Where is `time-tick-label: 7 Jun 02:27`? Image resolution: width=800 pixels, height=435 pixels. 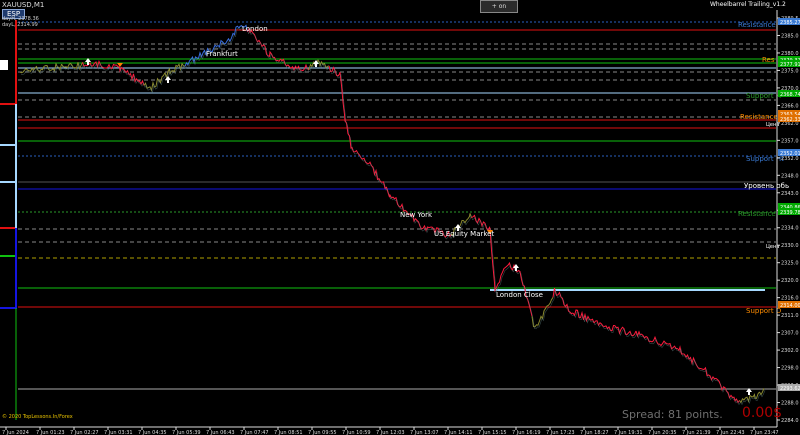
time-tick-label: 7 Jun 02:27 is located at coordinates (84, 432).